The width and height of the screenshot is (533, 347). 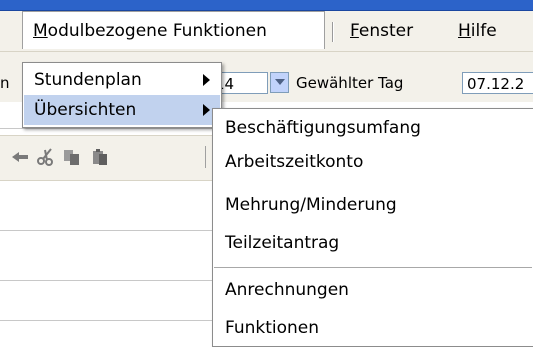 I want to click on menu-item-uebersichten-label: Übersichten, so click(x=85, y=110).